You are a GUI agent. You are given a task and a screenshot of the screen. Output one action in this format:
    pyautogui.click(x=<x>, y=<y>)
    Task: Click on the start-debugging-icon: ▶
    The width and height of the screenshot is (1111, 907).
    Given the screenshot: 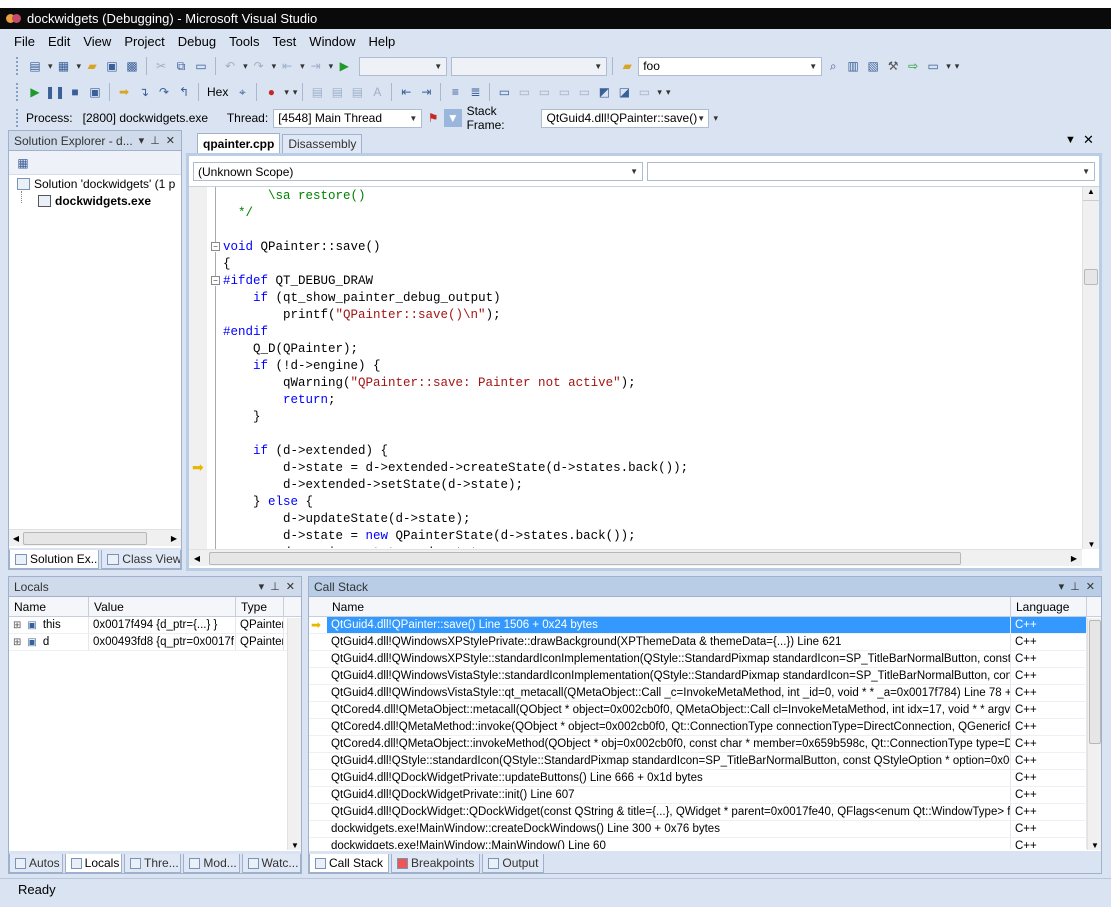 What is the action you would take?
    pyautogui.click(x=344, y=66)
    